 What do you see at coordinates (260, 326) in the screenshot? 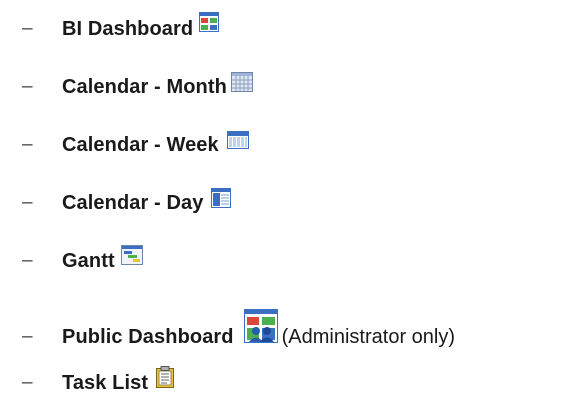
I see `public-dashboard-icon` at bounding box center [260, 326].